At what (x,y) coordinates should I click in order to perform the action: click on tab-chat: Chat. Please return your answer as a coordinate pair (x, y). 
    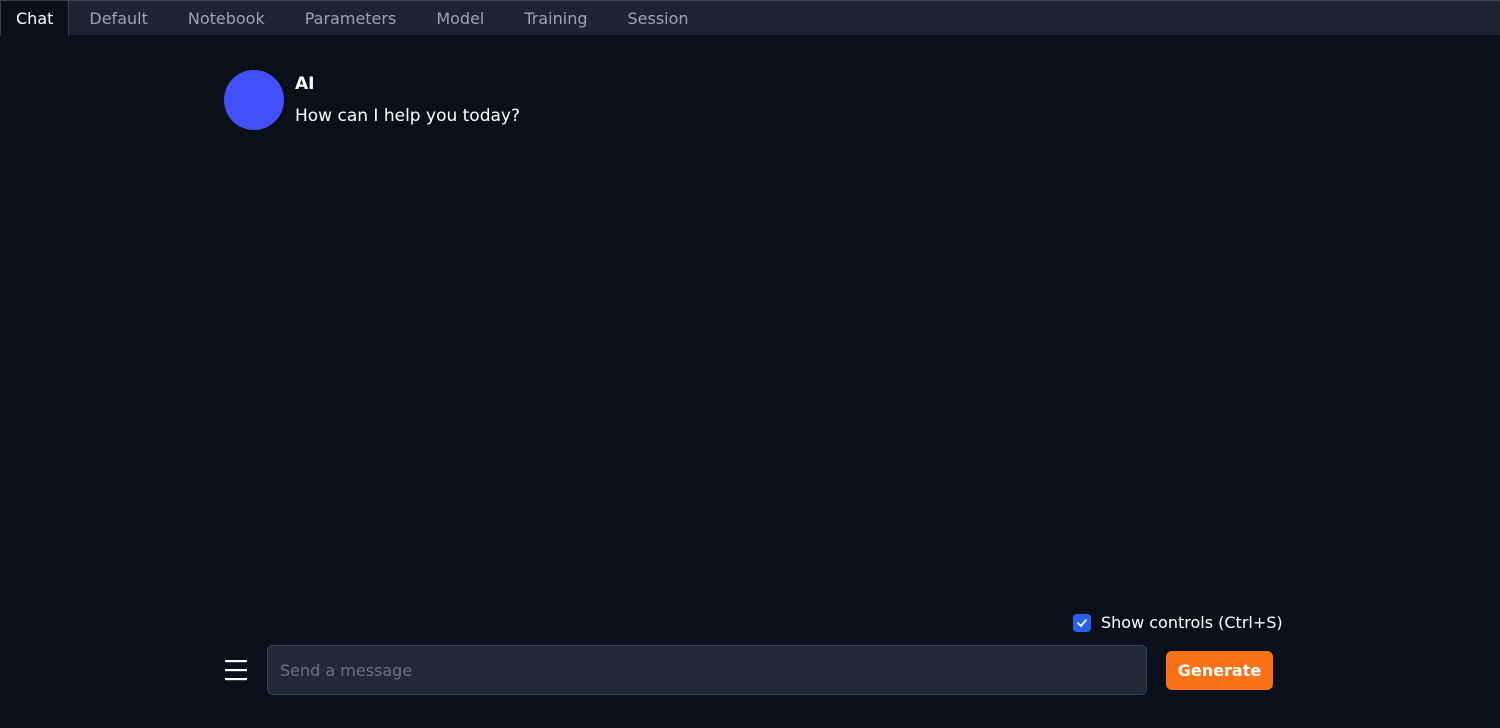
    Looking at the image, I should click on (35, 18).